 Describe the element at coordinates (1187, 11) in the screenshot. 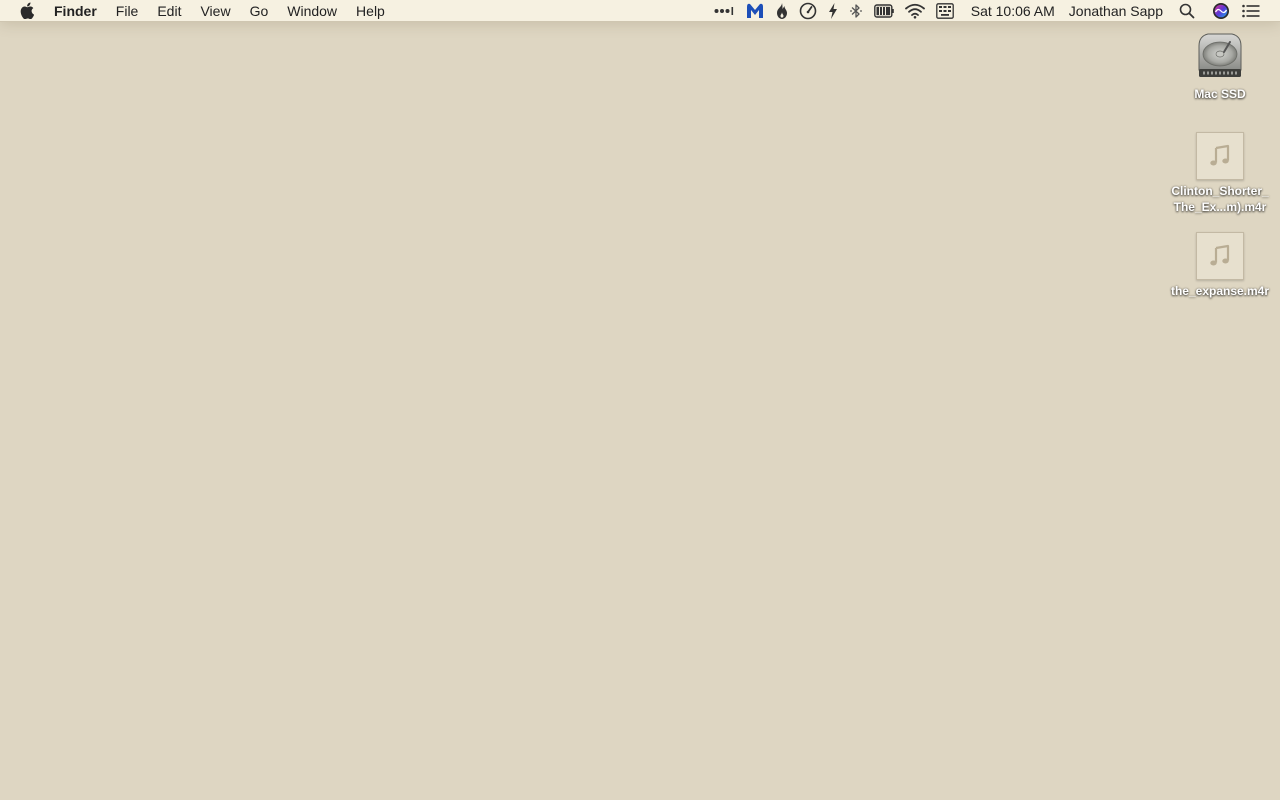

I see `spotlight-search-icon` at that location.